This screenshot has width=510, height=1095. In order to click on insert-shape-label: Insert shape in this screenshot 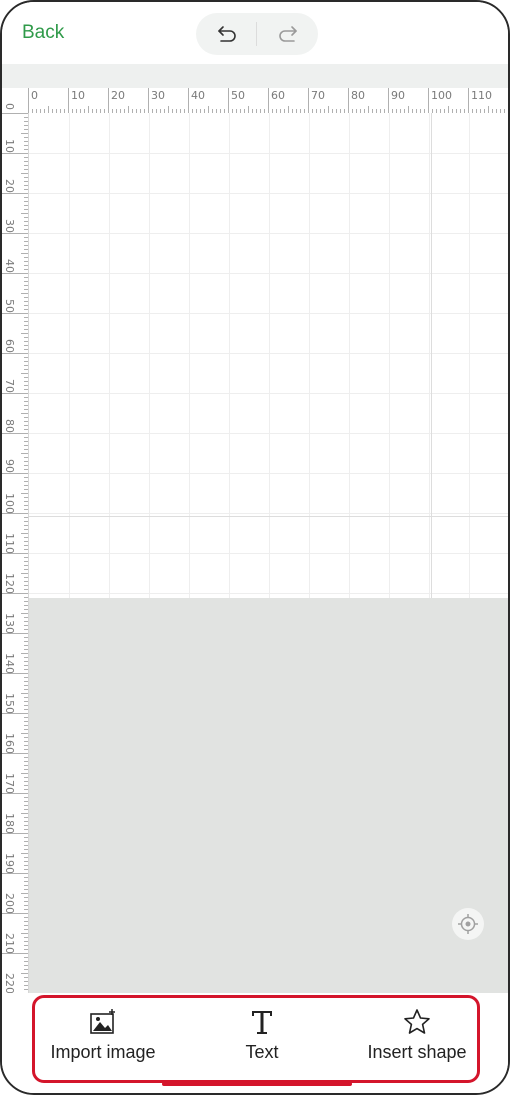, I will do `click(417, 1052)`.